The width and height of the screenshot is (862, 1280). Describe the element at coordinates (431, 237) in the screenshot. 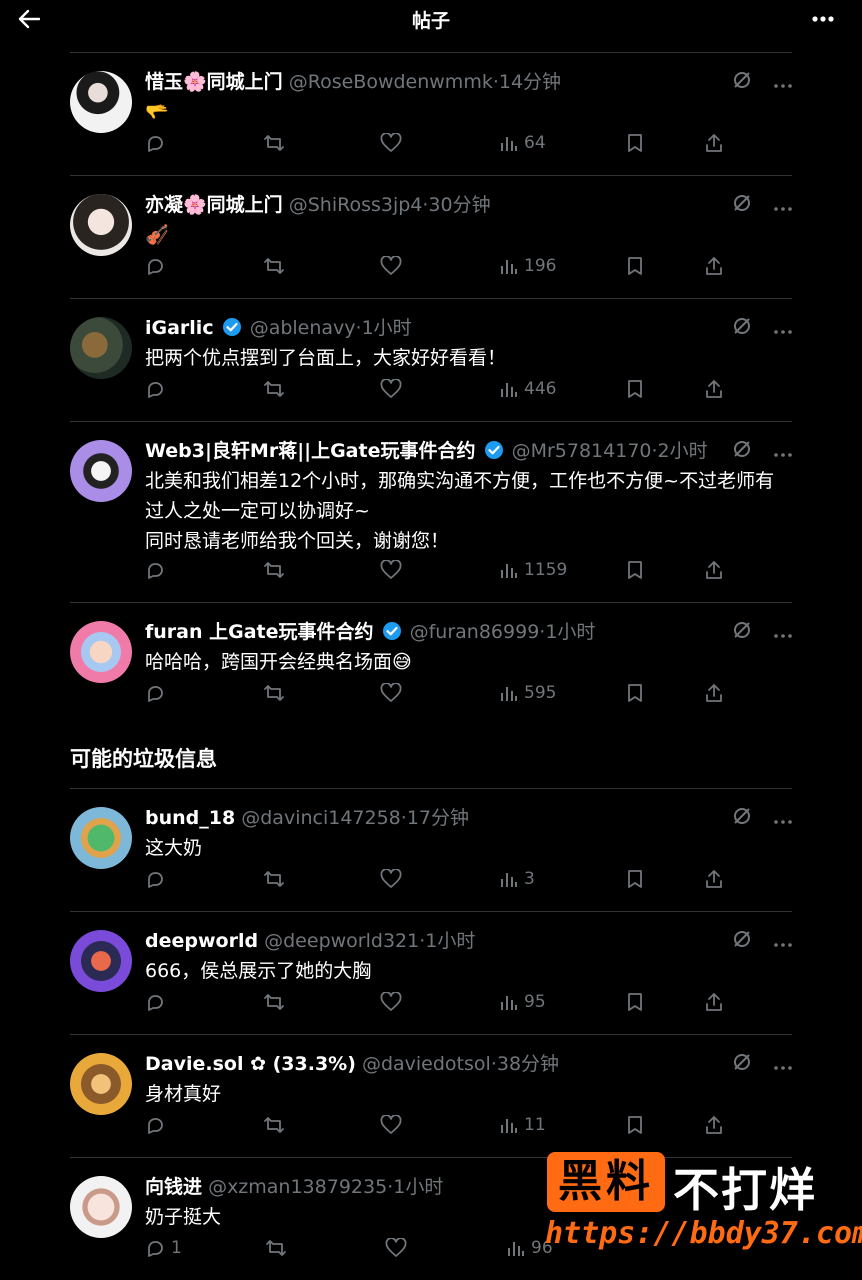

I see `post-item: 亦凝🌸同城上门 @ShiRoss3jp4·30分钟 🎻 196` at that location.